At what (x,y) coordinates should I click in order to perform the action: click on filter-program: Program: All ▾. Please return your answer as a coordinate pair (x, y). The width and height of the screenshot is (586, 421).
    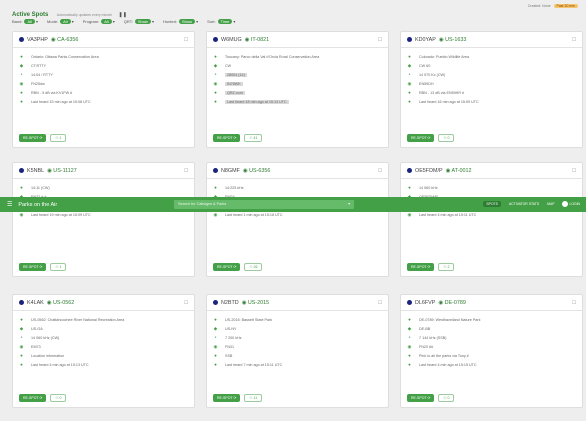
    Looking at the image, I should click on (99, 21).